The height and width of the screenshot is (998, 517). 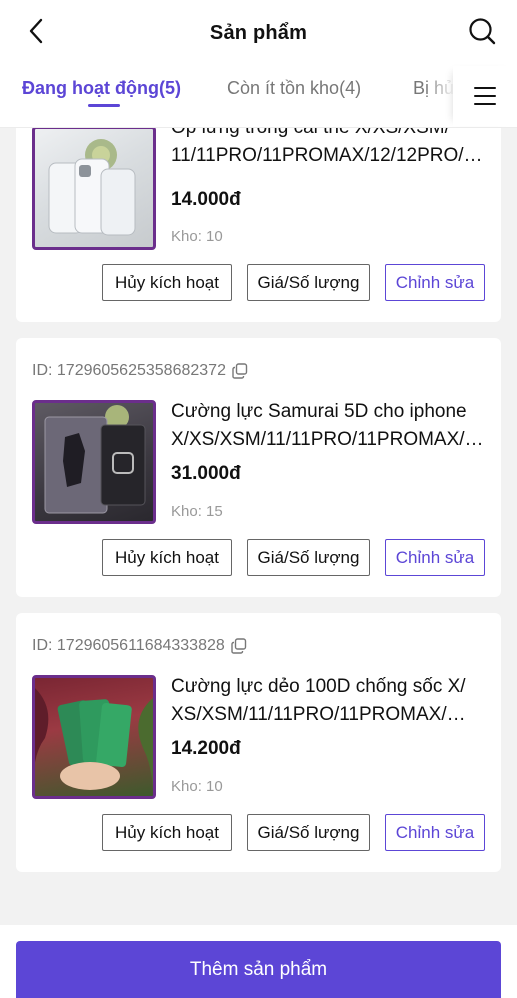 I want to click on tab-active: Đang hoạt động(5), so click(x=101, y=88).